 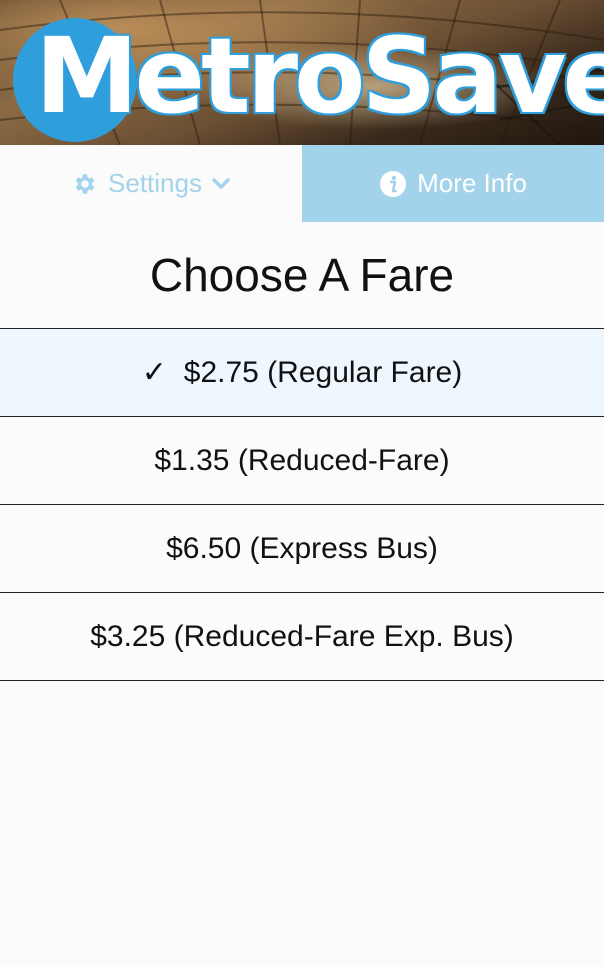 What do you see at coordinates (221, 184) in the screenshot?
I see `chevron-down-icon` at bounding box center [221, 184].